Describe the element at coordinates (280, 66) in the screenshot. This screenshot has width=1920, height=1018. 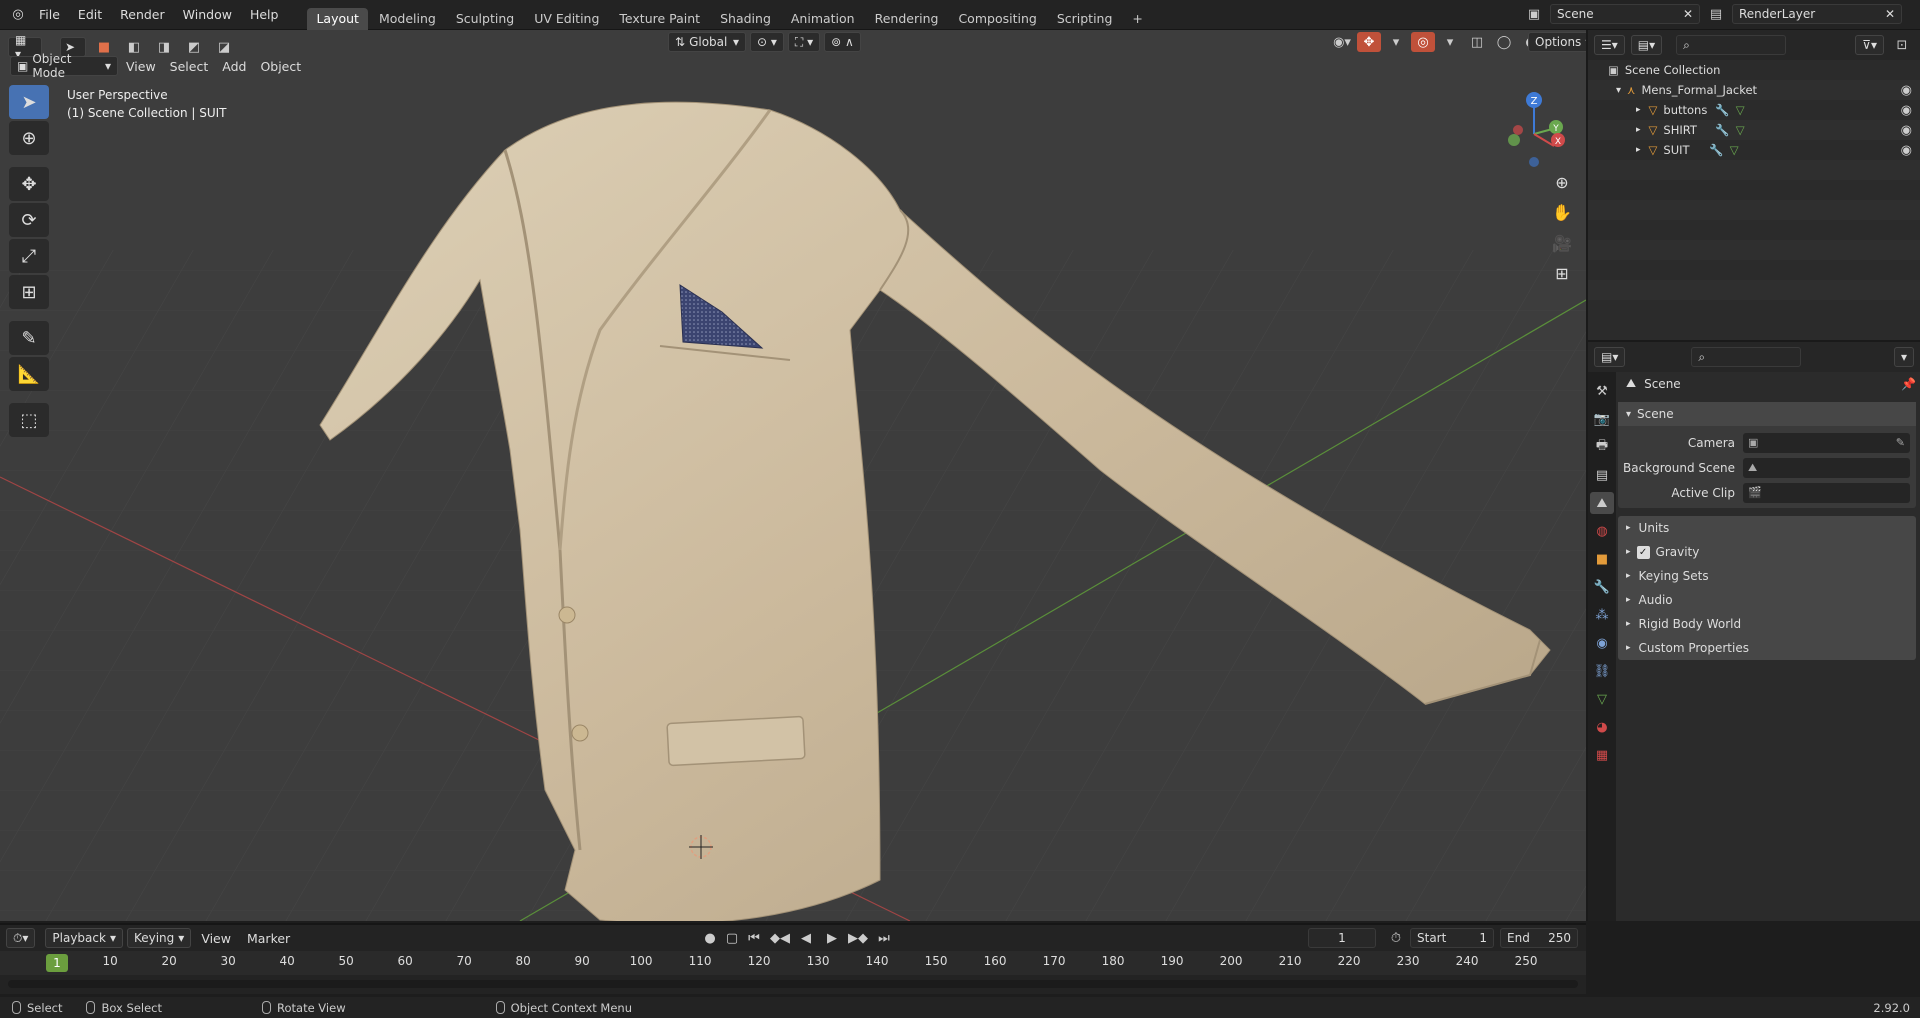
I see `menu-object: Object` at that location.